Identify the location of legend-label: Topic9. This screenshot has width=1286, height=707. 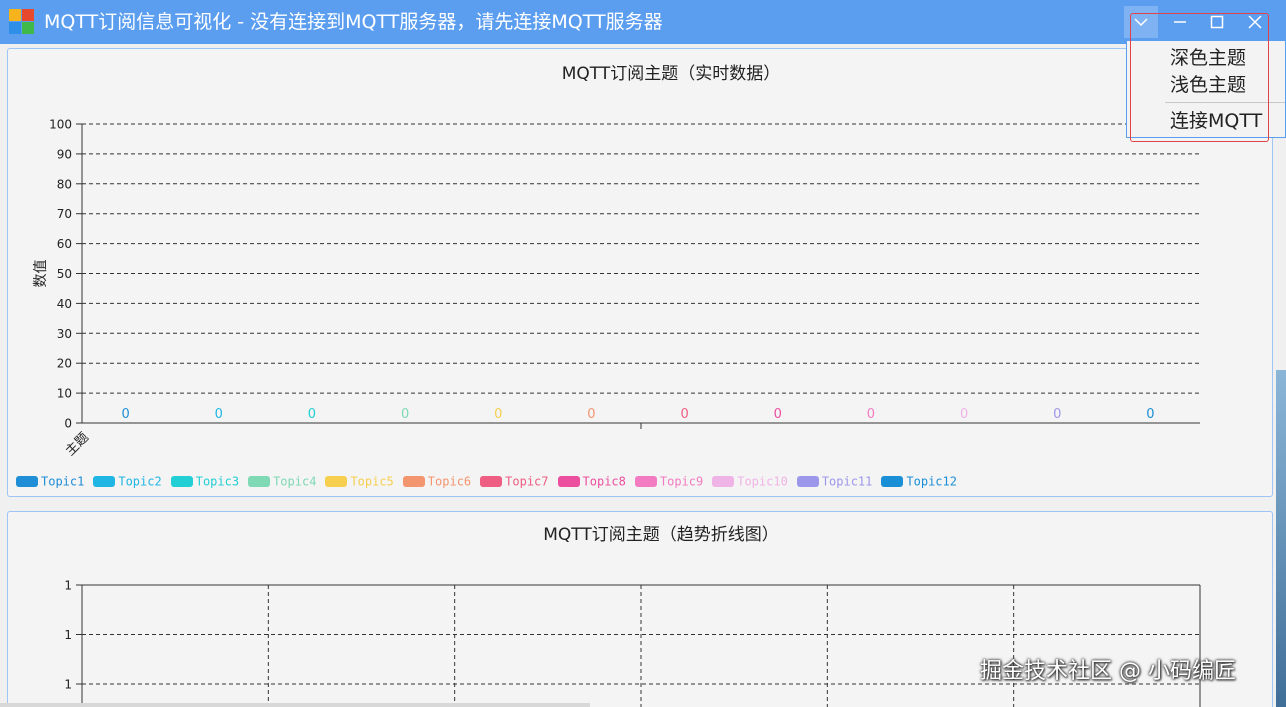
(681, 481).